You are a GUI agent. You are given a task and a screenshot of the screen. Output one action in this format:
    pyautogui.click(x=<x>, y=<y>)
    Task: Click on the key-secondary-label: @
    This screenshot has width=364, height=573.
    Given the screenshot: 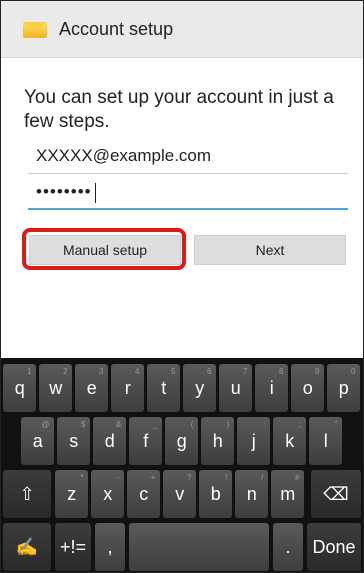 What is the action you would take?
    pyautogui.click(x=45, y=424)
    